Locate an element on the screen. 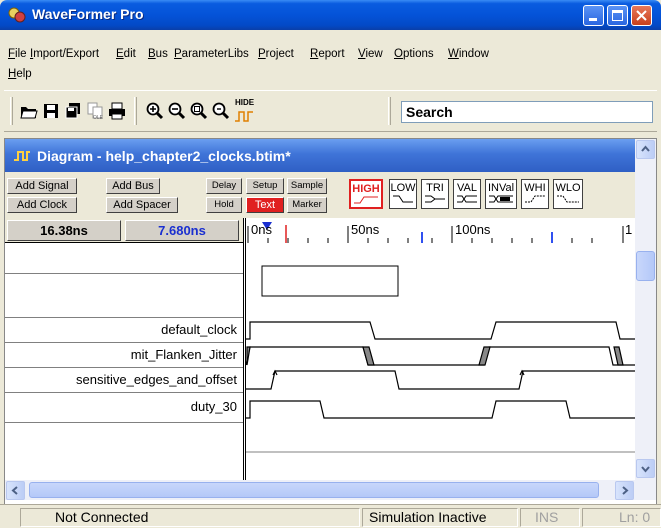  horizontal-scrollbar is located at coordinates (330, 490).